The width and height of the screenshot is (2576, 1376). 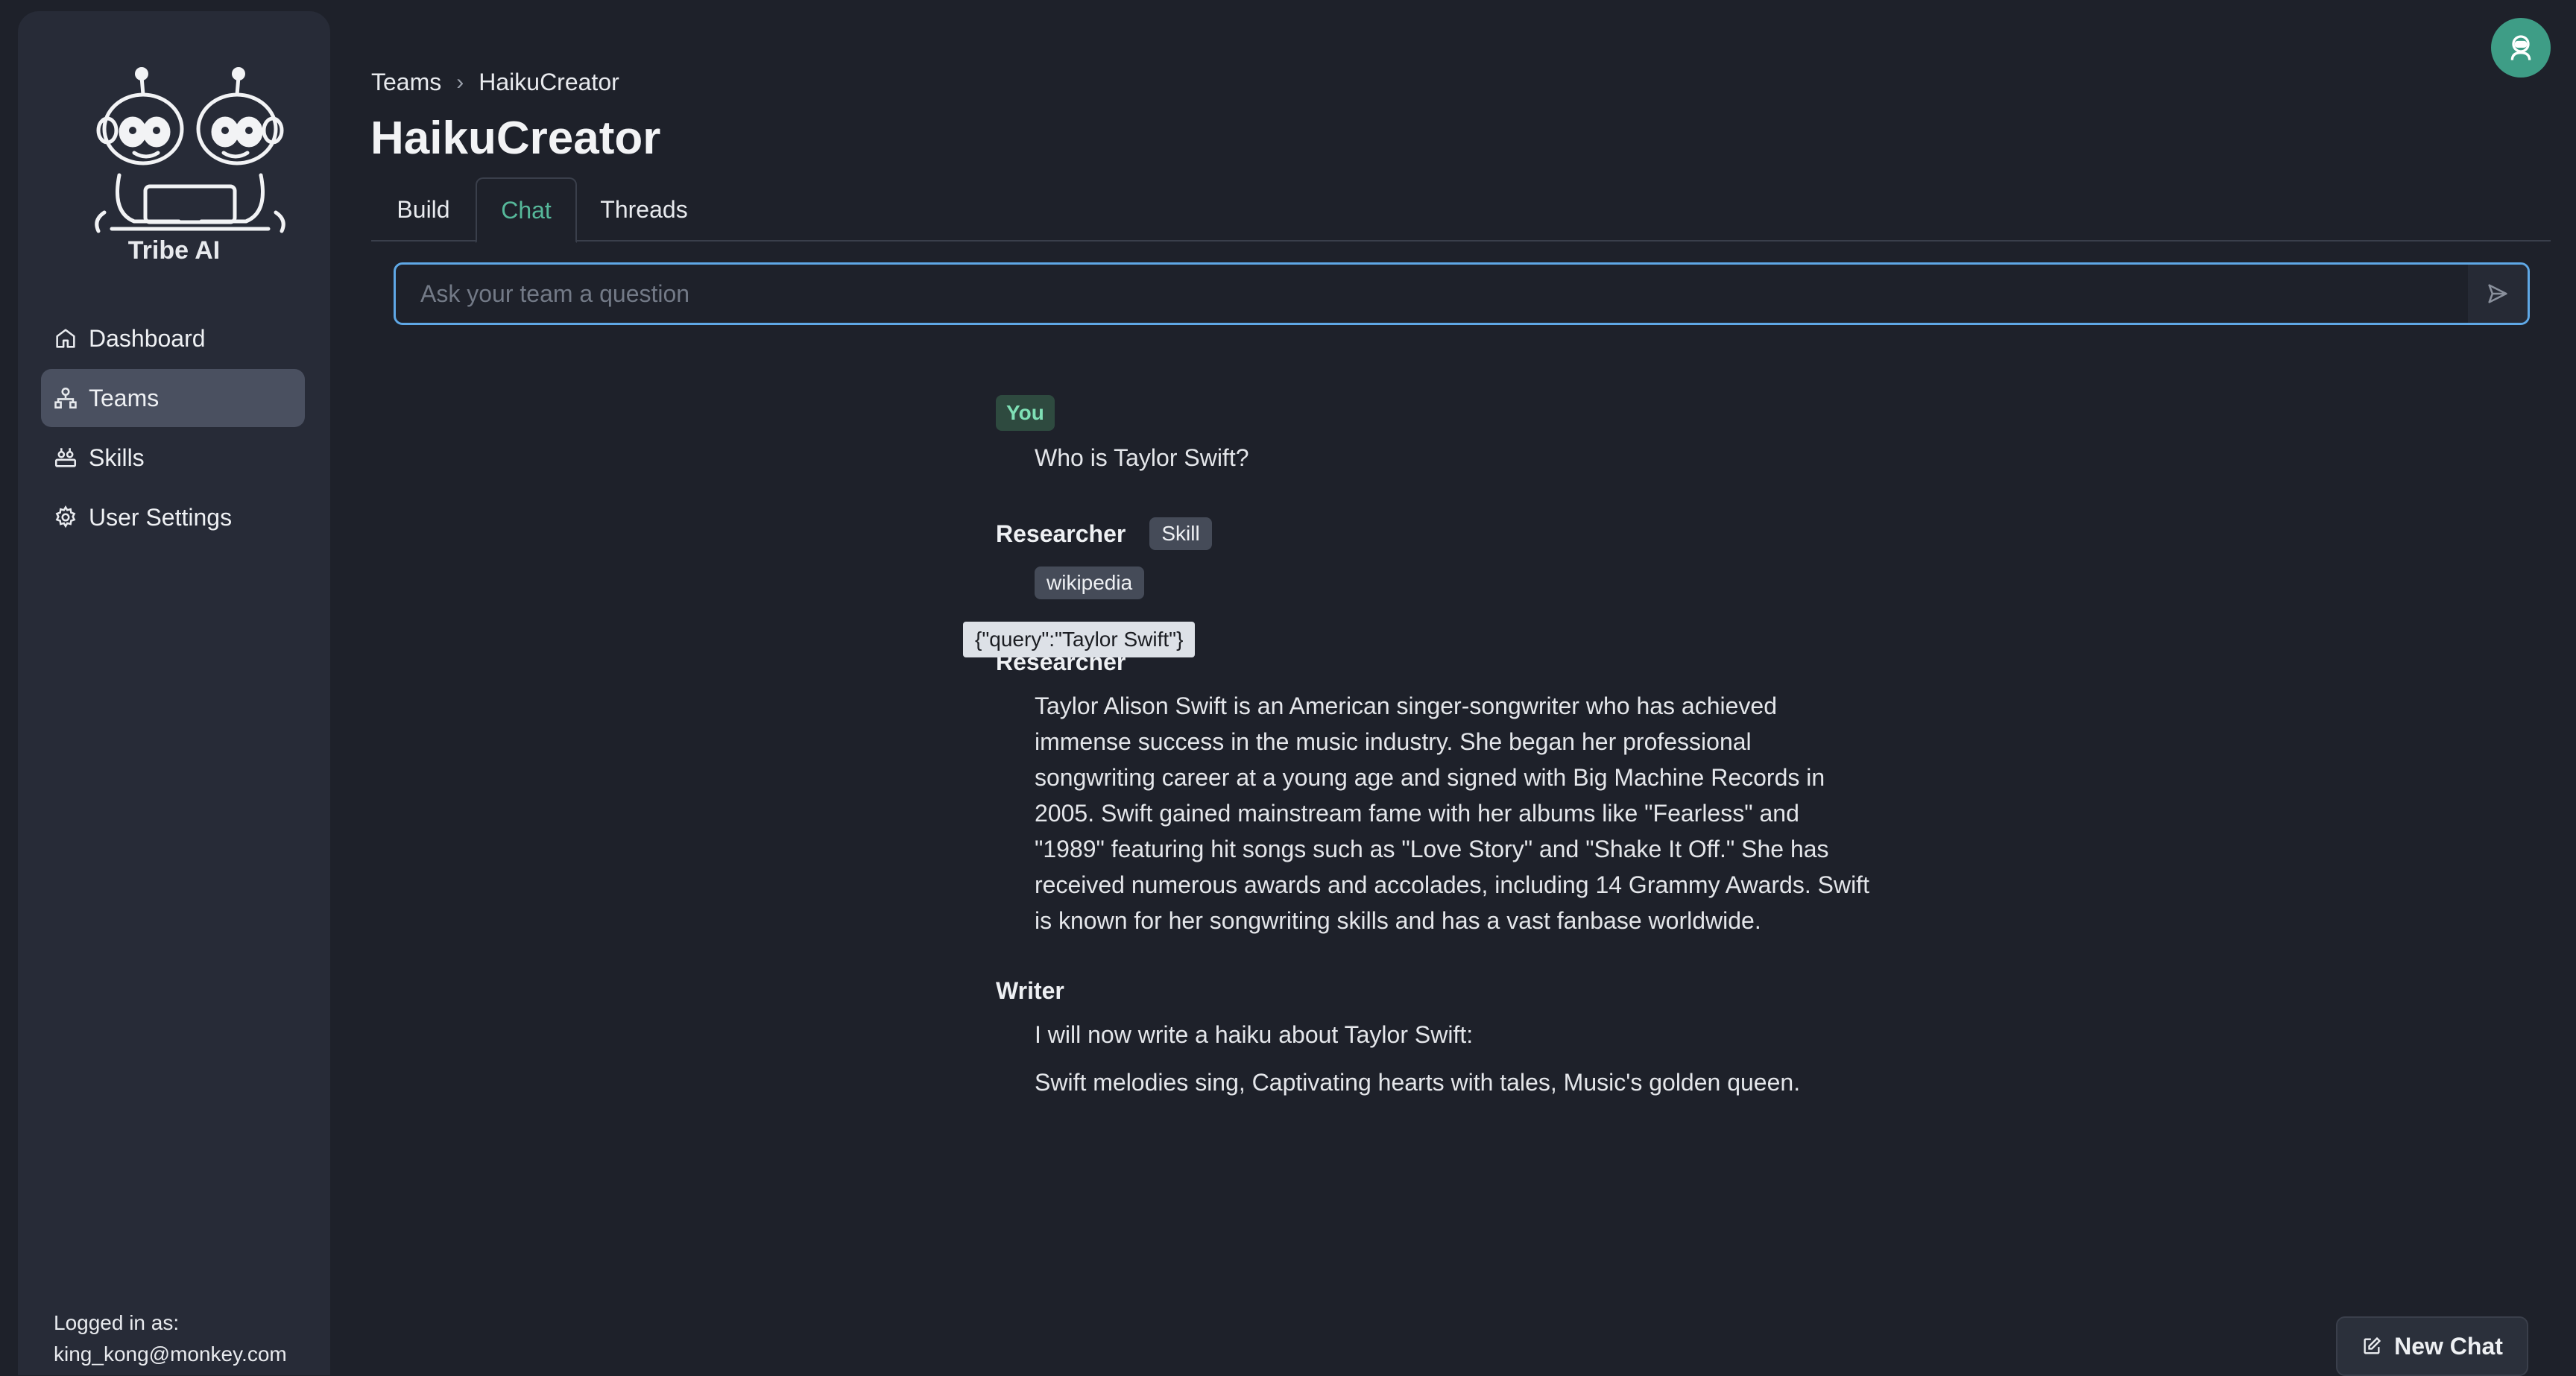 I want to click on user-avatar, so click(x=2521, y=48).